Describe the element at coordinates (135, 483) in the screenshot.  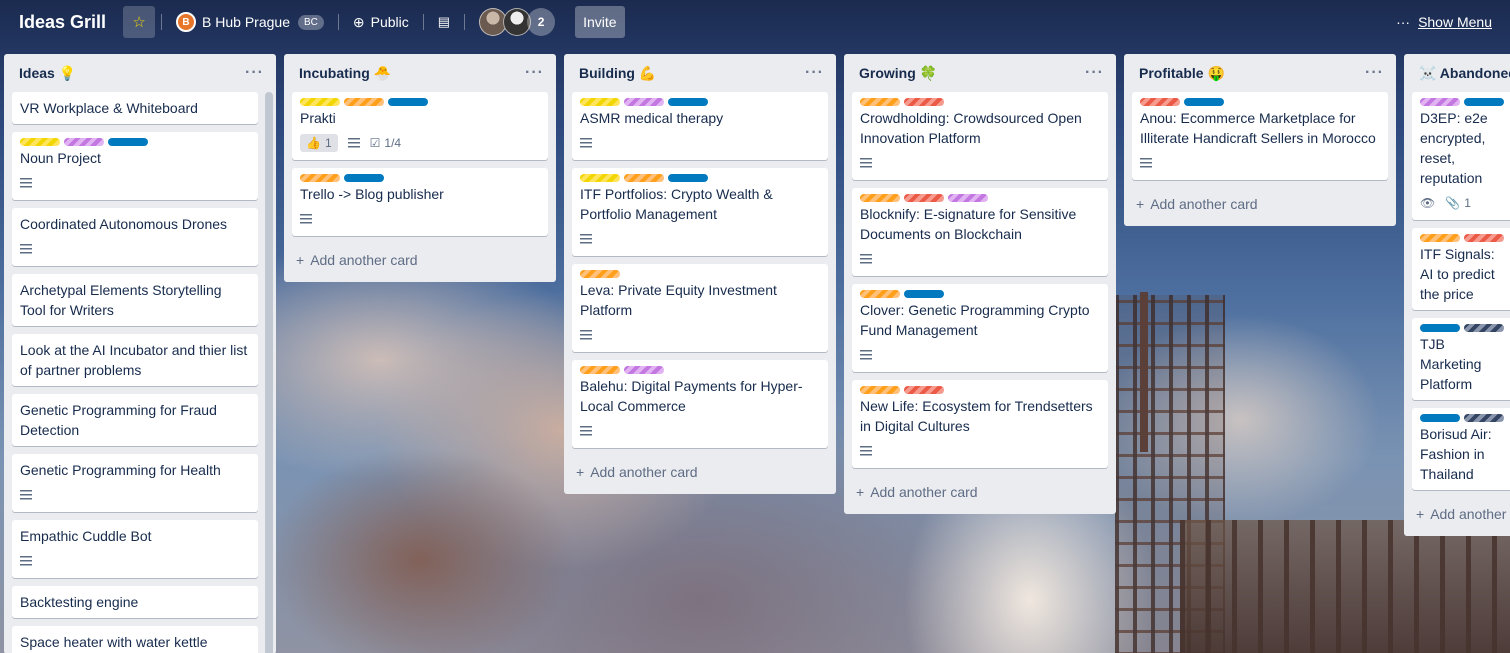
I see `card: Genetic Programming for Health` at that location.